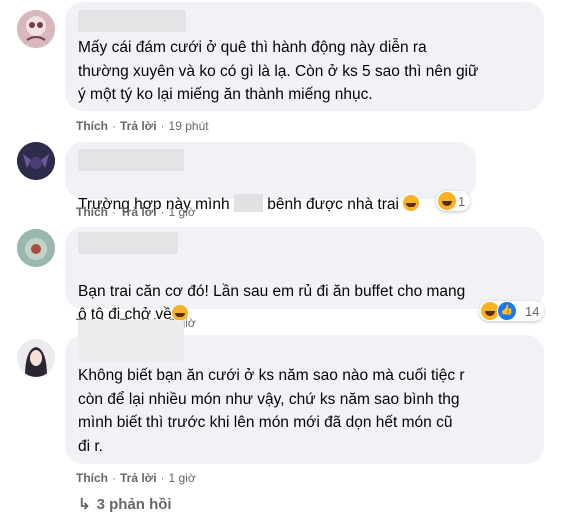  Describe the element at coordinates (532, 311) in the screenshot. I see `reaction-count: 14` at that location.